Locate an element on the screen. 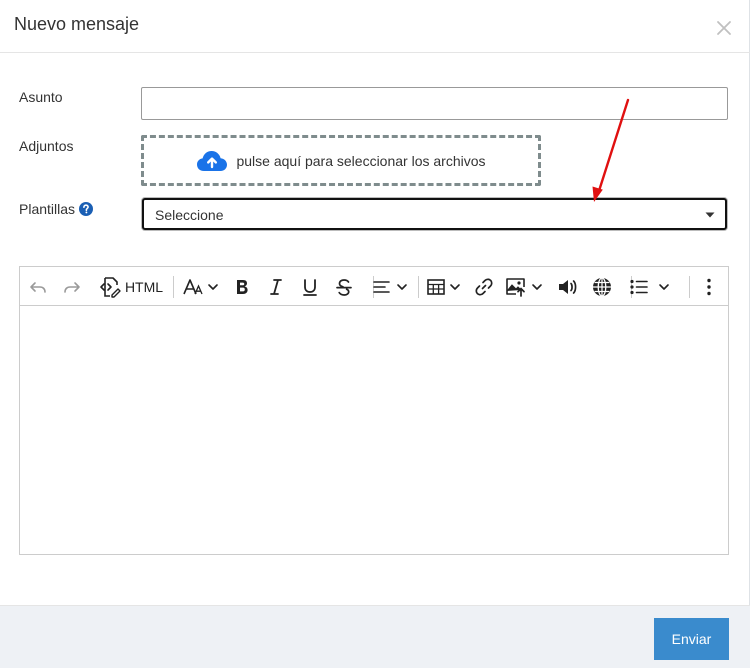 The image size is (750, 668). subject-input is located at coordinates (434, 103).